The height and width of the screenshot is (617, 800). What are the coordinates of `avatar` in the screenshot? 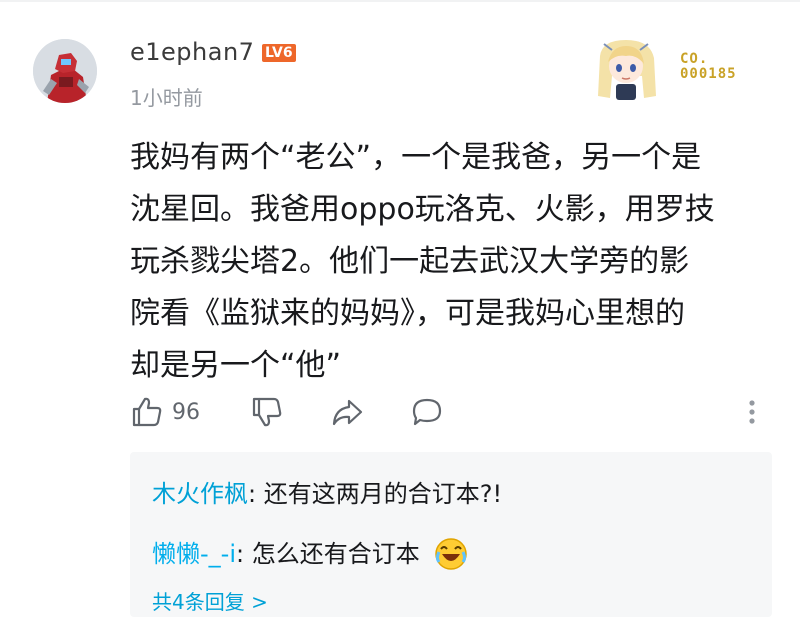 It's located at (65, 71).